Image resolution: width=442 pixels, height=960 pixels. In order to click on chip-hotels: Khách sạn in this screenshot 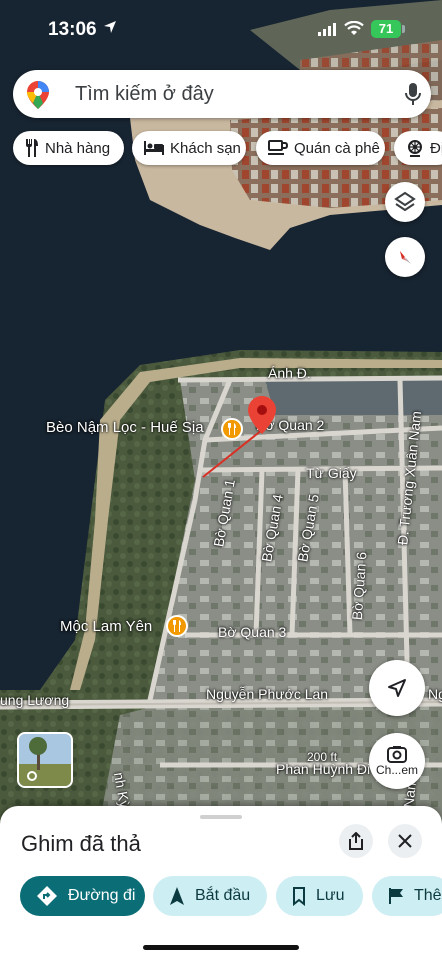, I will do `click(189, 148)`.